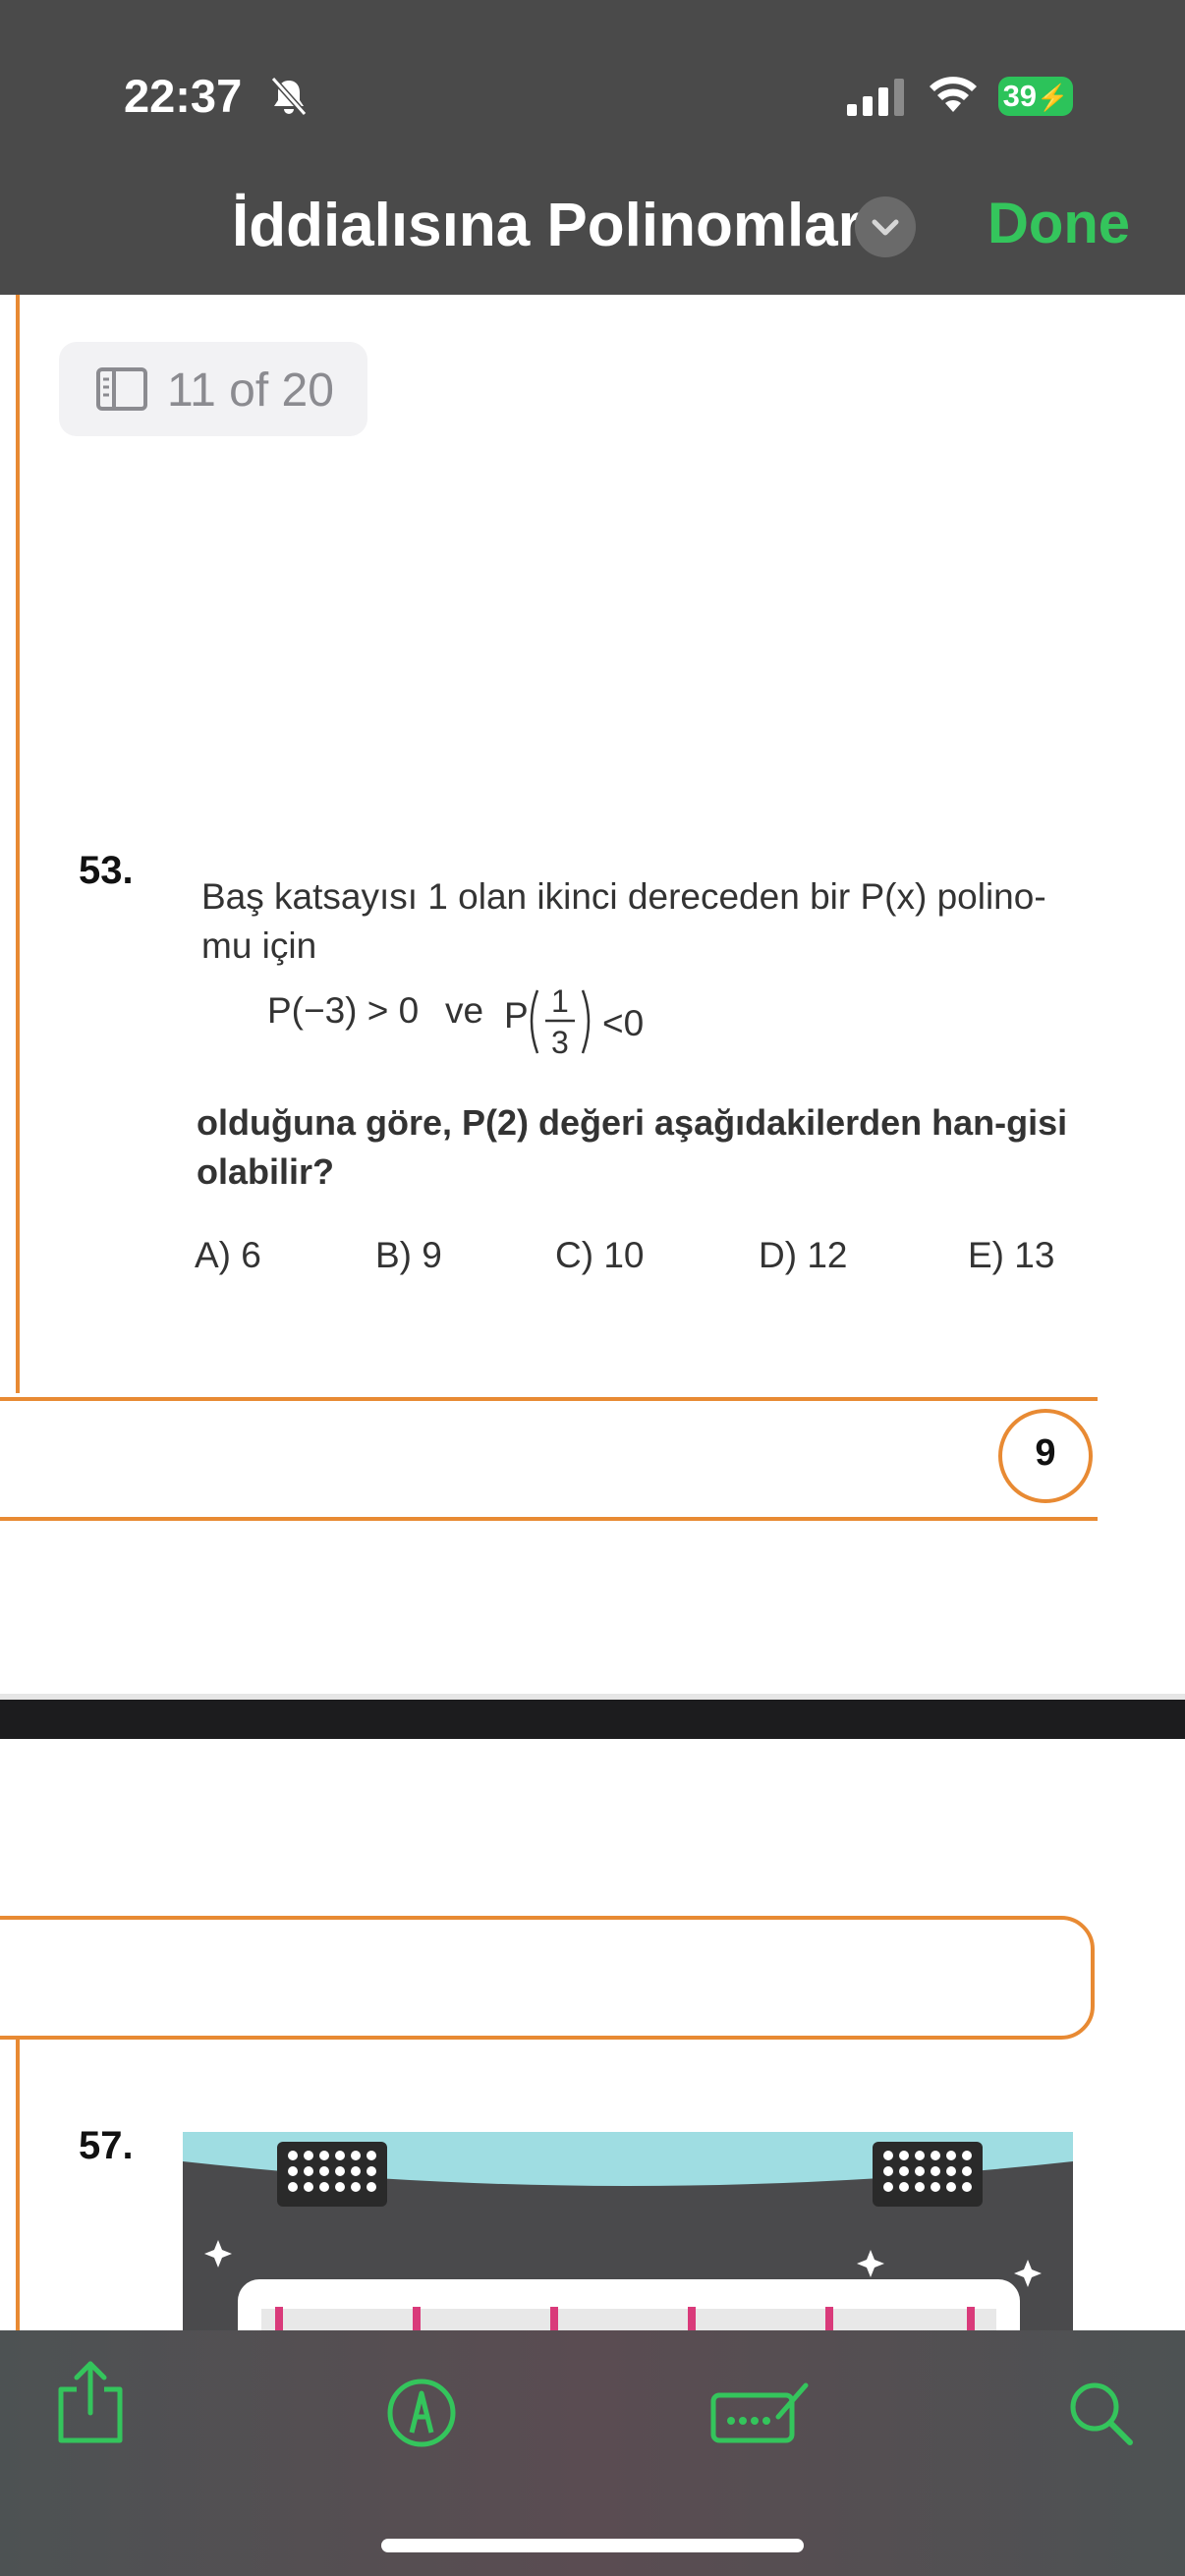 Image resolution: width=1185 pixels, height=2576 pixels. I want to click on page-indicator-text: 11 of 20, so click(251, 390).